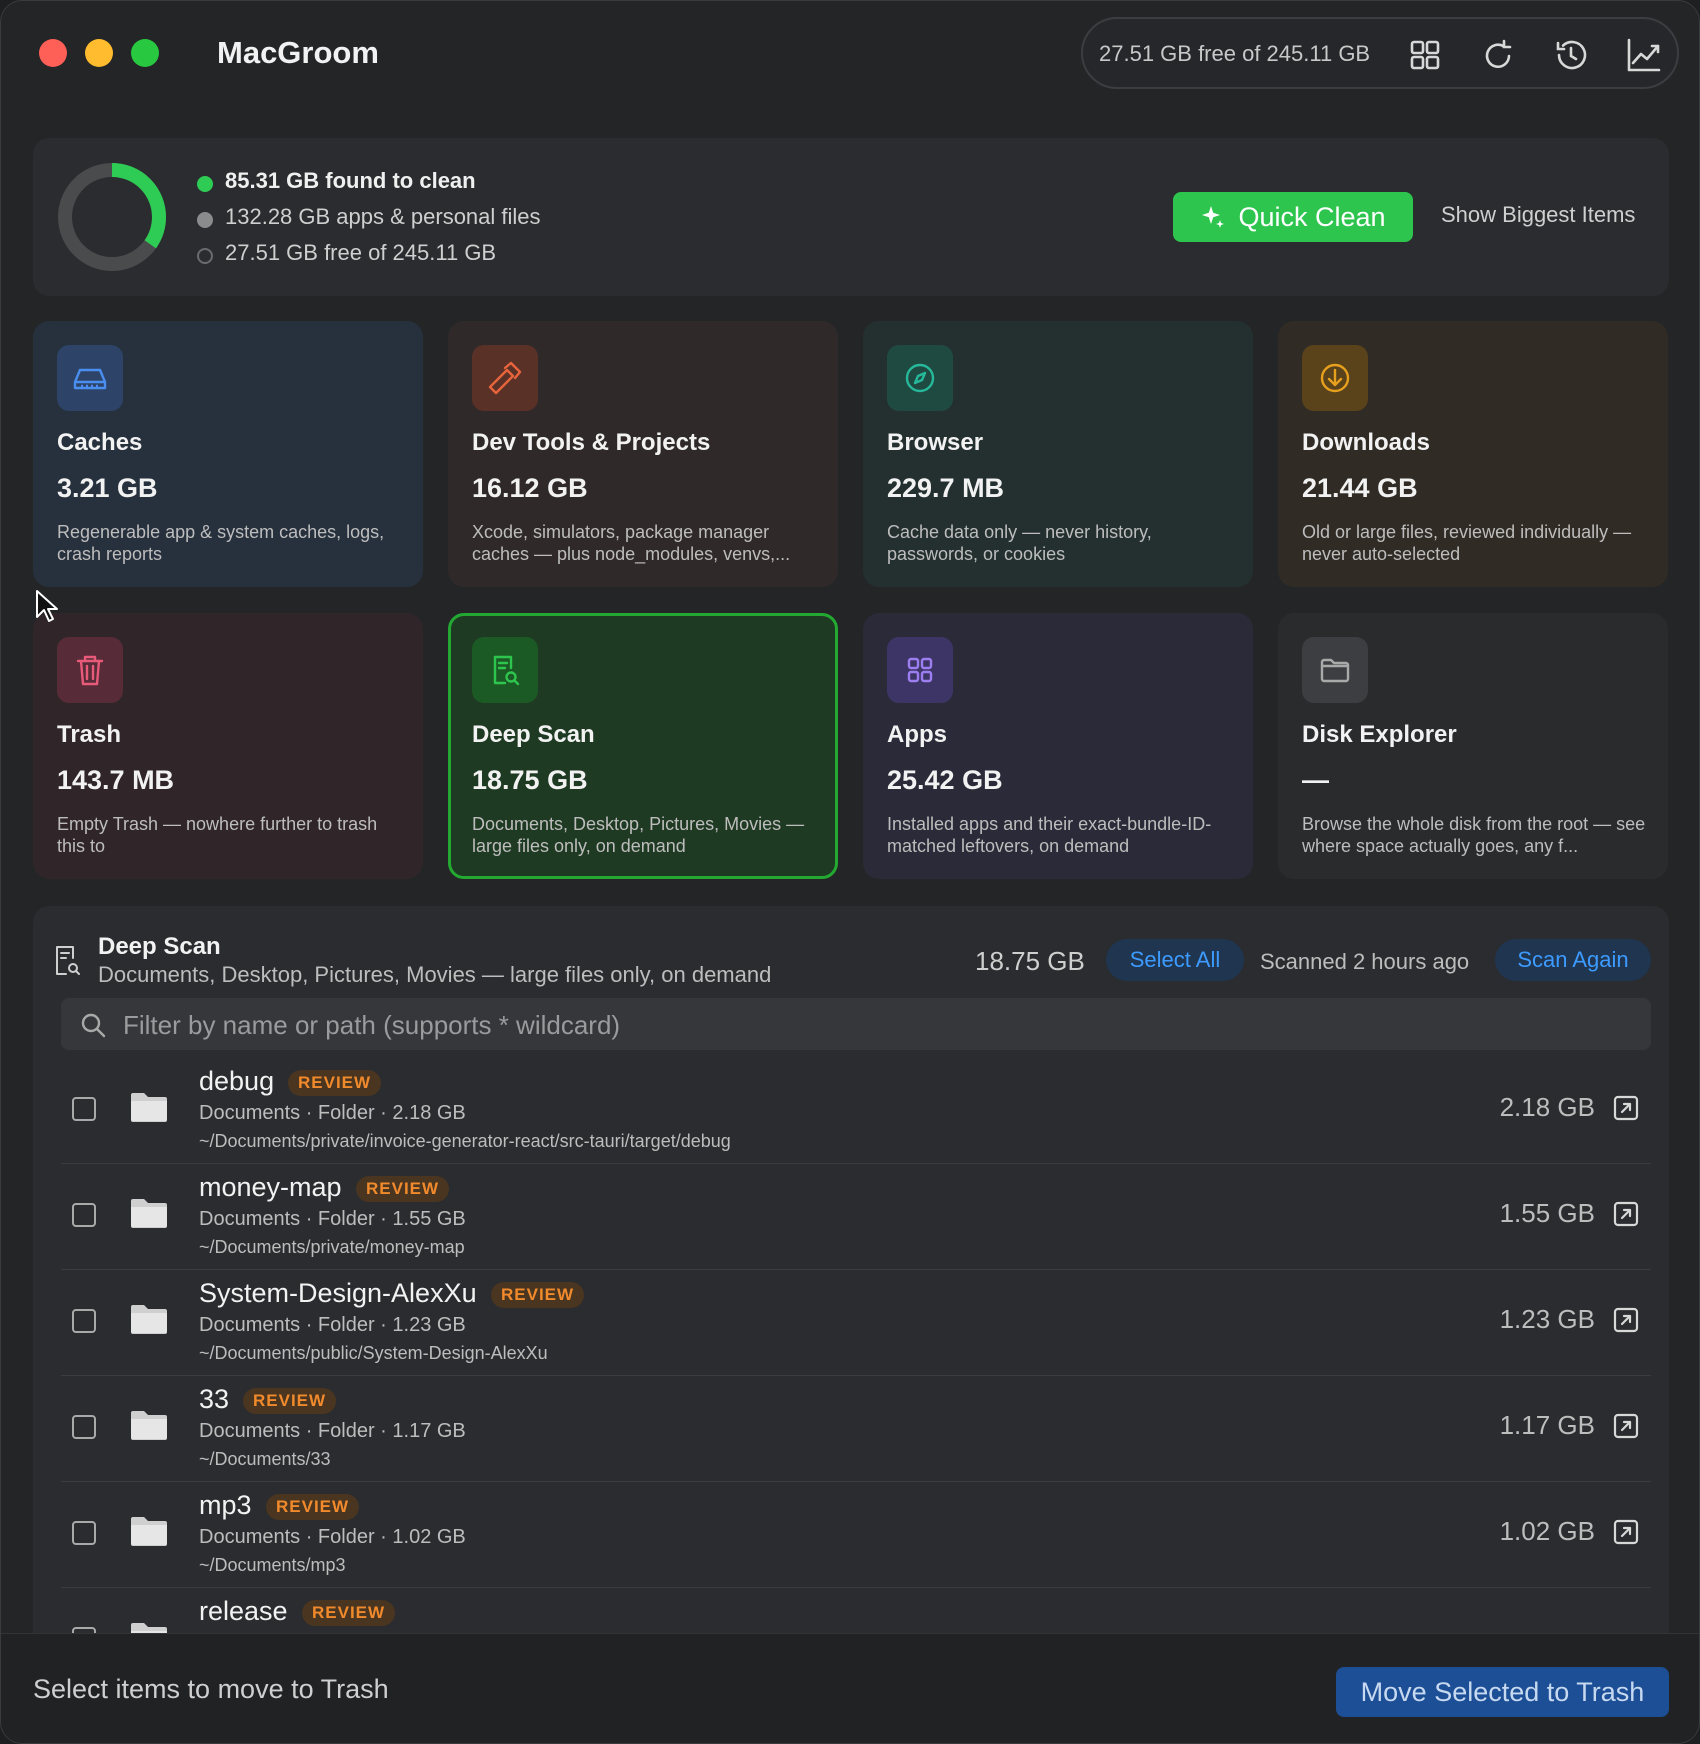 The image size is (1700, 1744). Describe the element at coordinates (90, 670) in the screenshot. I see `trash-icon` at that location.